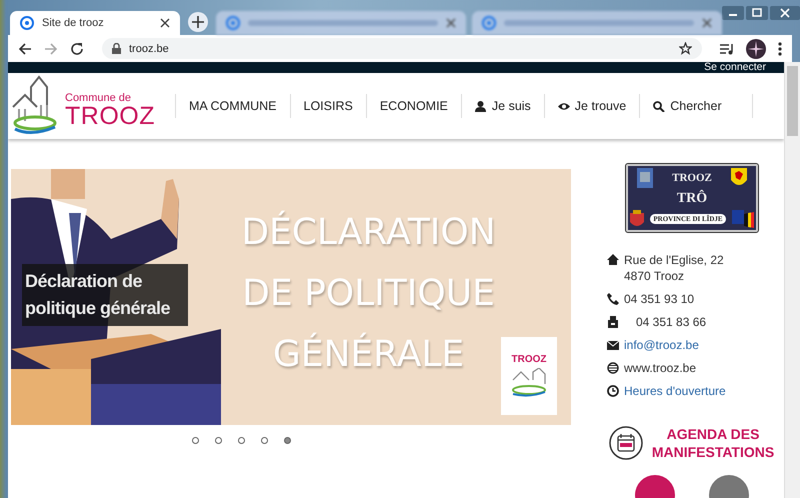 This screenshot has width=800, height=498. What do you see at coordinates (735, 67) in the screenshot?
I see `login-link: Se connecter` at bounding box center [735, 67].